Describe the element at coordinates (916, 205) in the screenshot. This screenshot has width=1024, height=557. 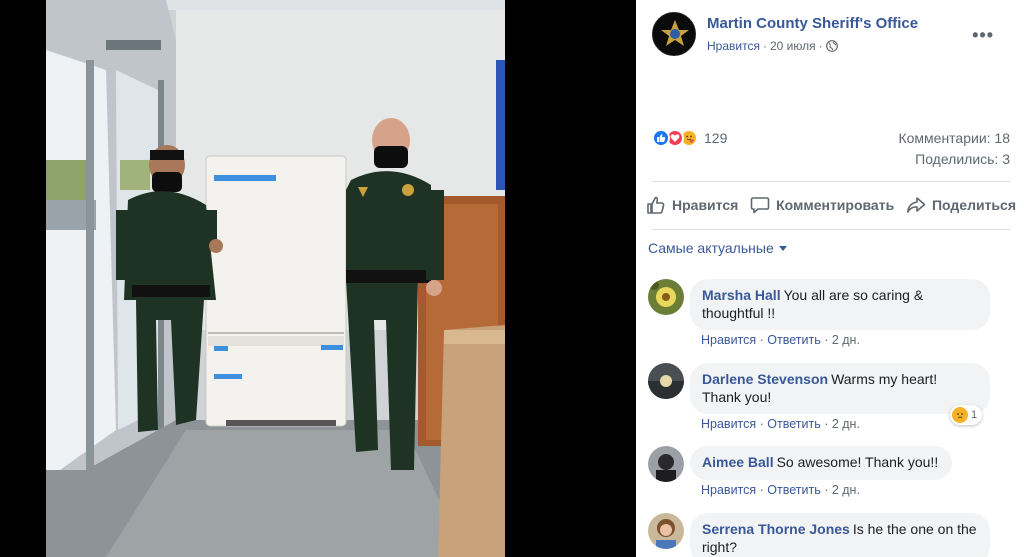
I see `share-arrow-icon` at that location.